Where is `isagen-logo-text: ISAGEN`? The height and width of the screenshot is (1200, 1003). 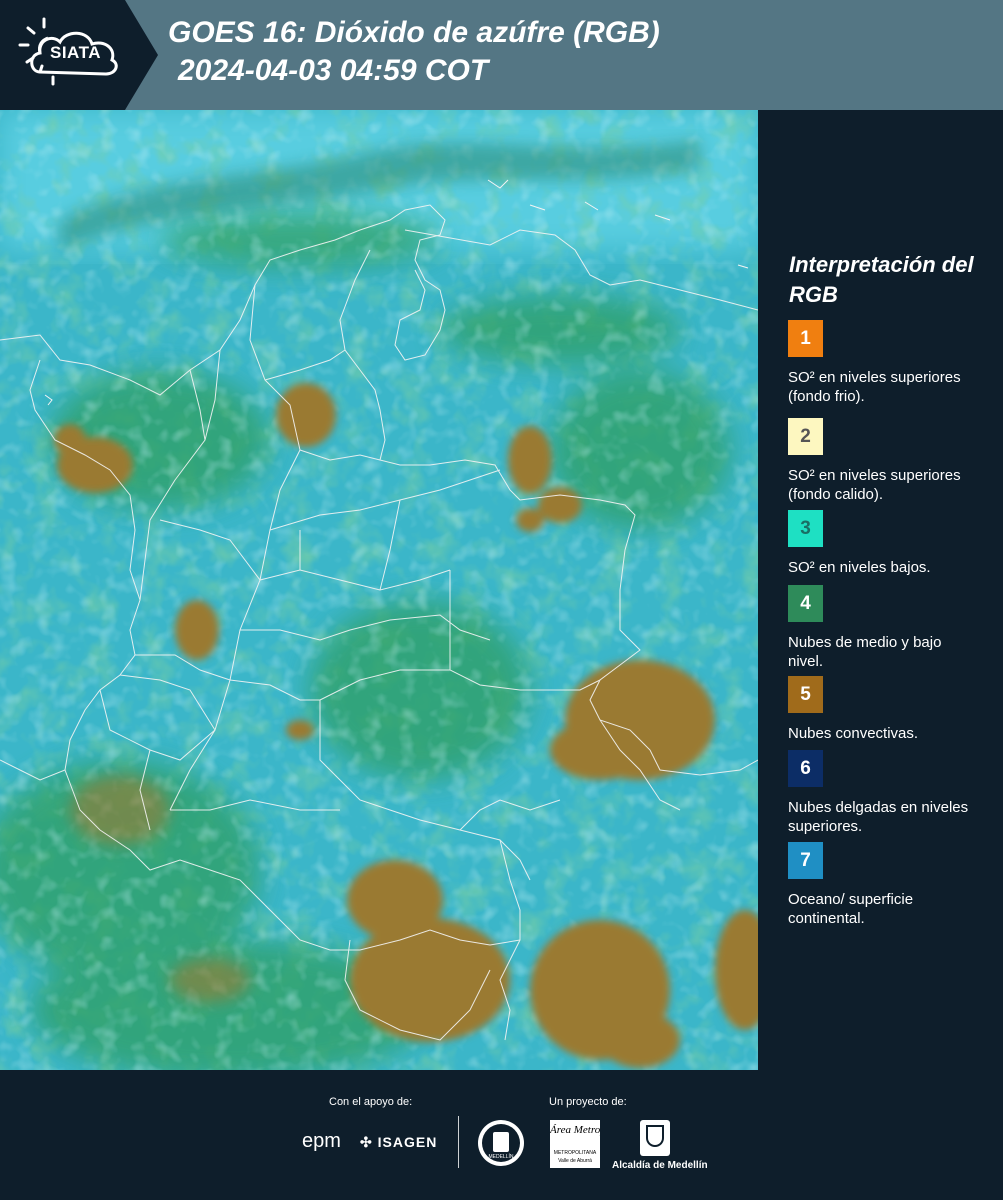 isagen-logo-text: ISAGEN is located at coordinates (407, 1142).